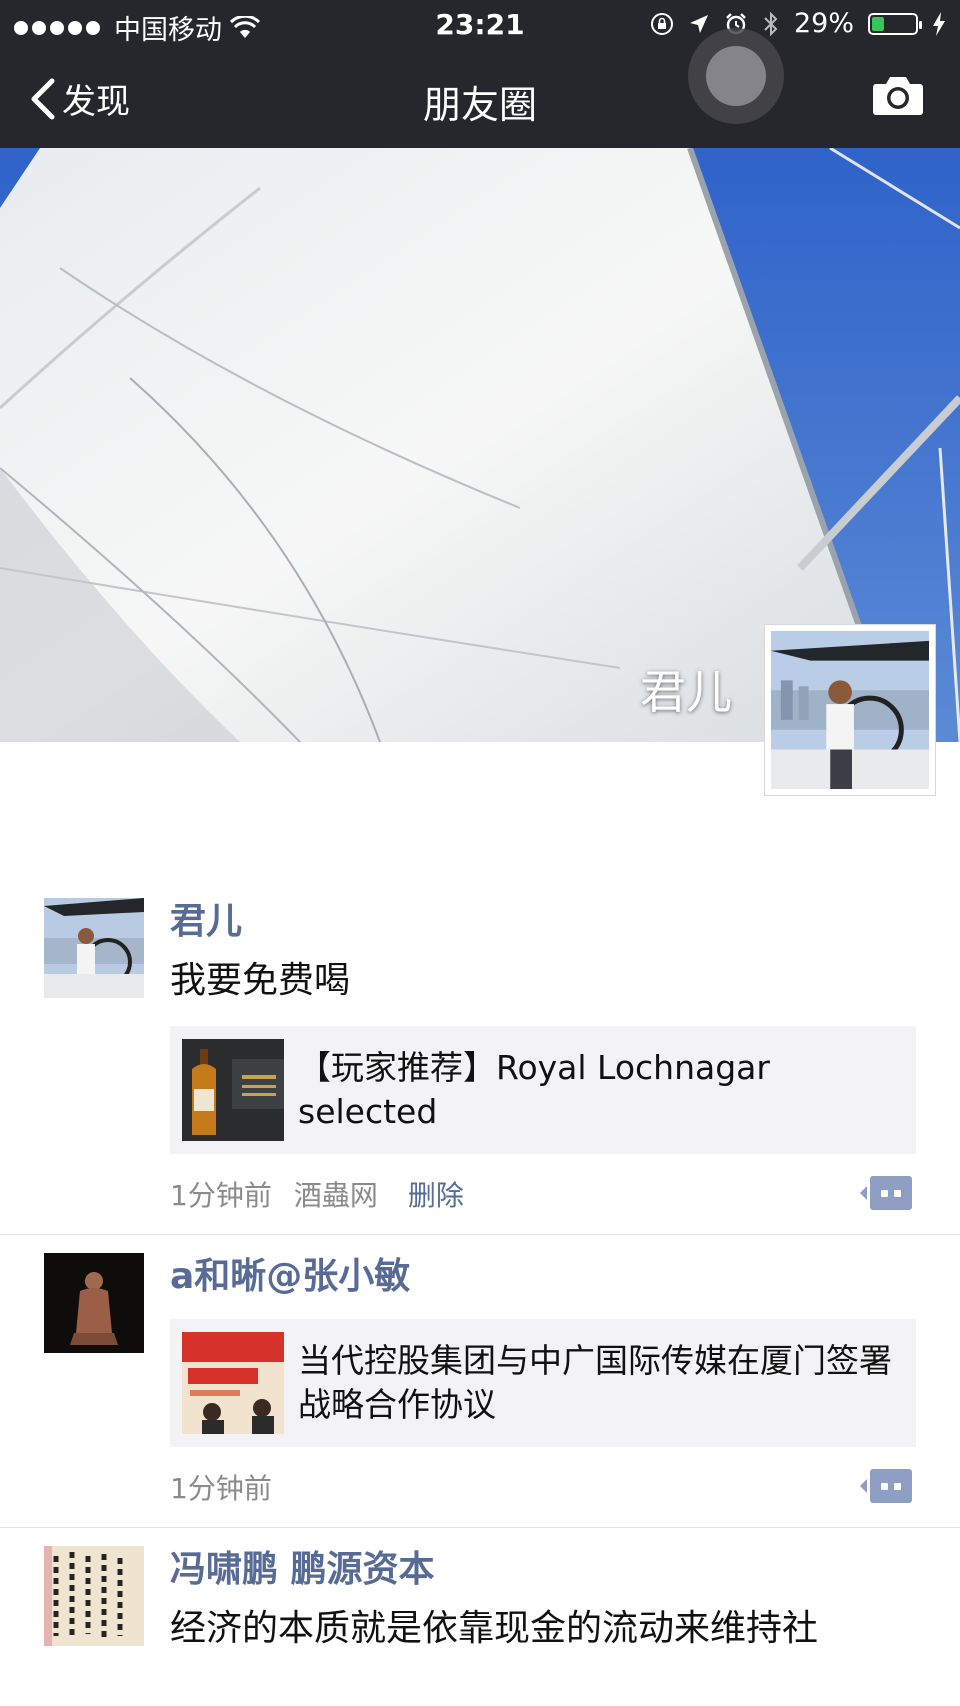 The height and width of the screenshot is (1706, 960). I want to click on battery-fill, so click(878, 23).